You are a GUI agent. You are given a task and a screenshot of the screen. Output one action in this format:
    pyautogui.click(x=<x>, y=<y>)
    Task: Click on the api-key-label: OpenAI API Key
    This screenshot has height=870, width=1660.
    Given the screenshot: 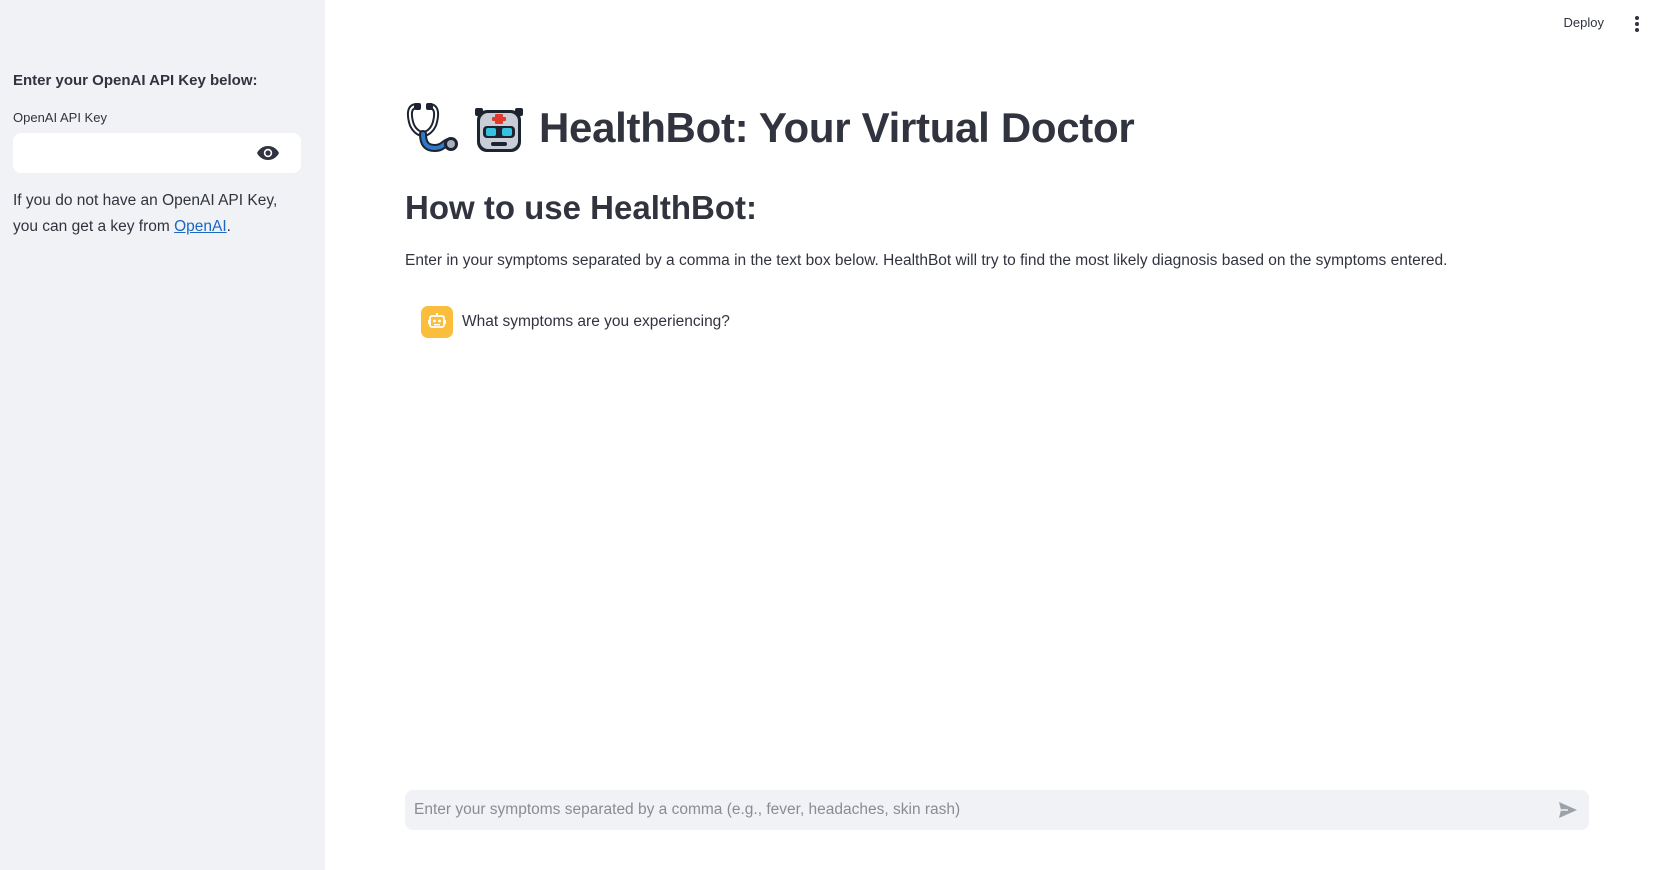 What is the action you would take?
    pyautogui.click(x=60, y=117)
    